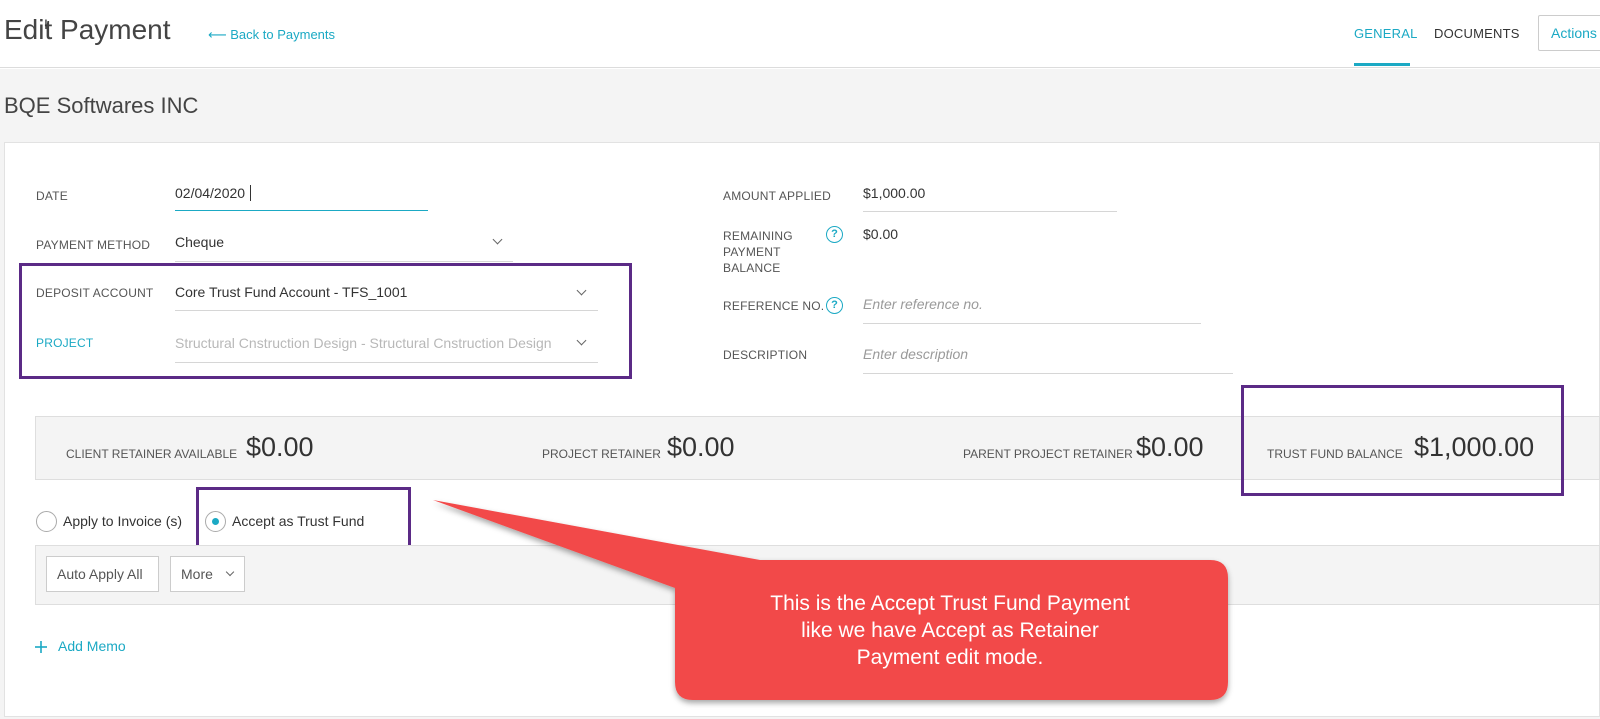 This screenshot has width=1600, height=719. I want to click on text-cursor-icon: I, so click(46, 24).